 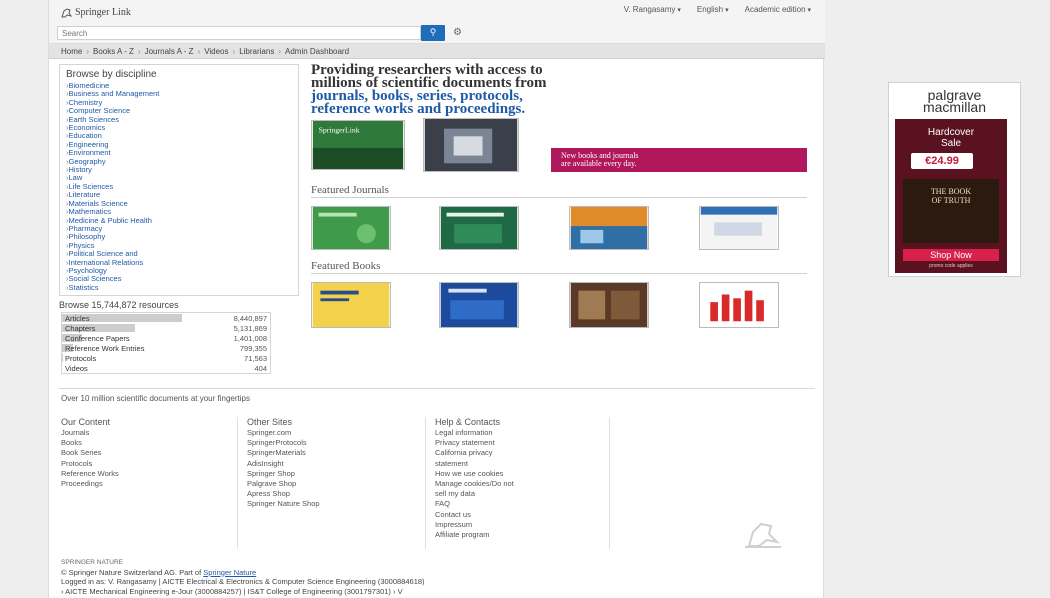 What do you see at coordinates (260, 368) in the screenshot?
I see `resource-count: 404` at bounding box center [260, 368].